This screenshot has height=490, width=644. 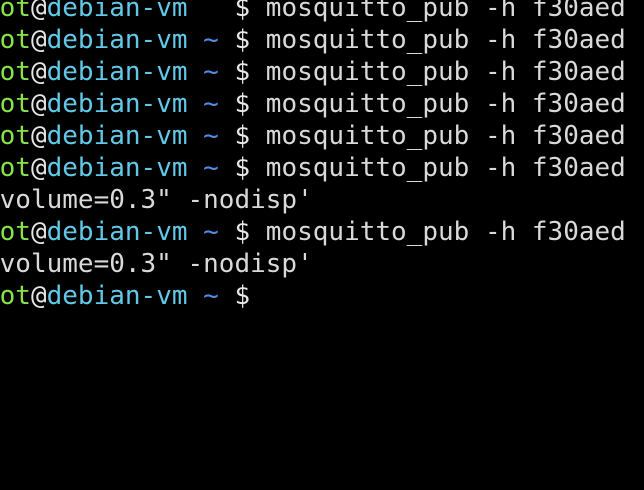 I want to click on prompt-line: oot@debian-vm $ mosquitto_pub -h f30aed, so click(x=313, y=12).